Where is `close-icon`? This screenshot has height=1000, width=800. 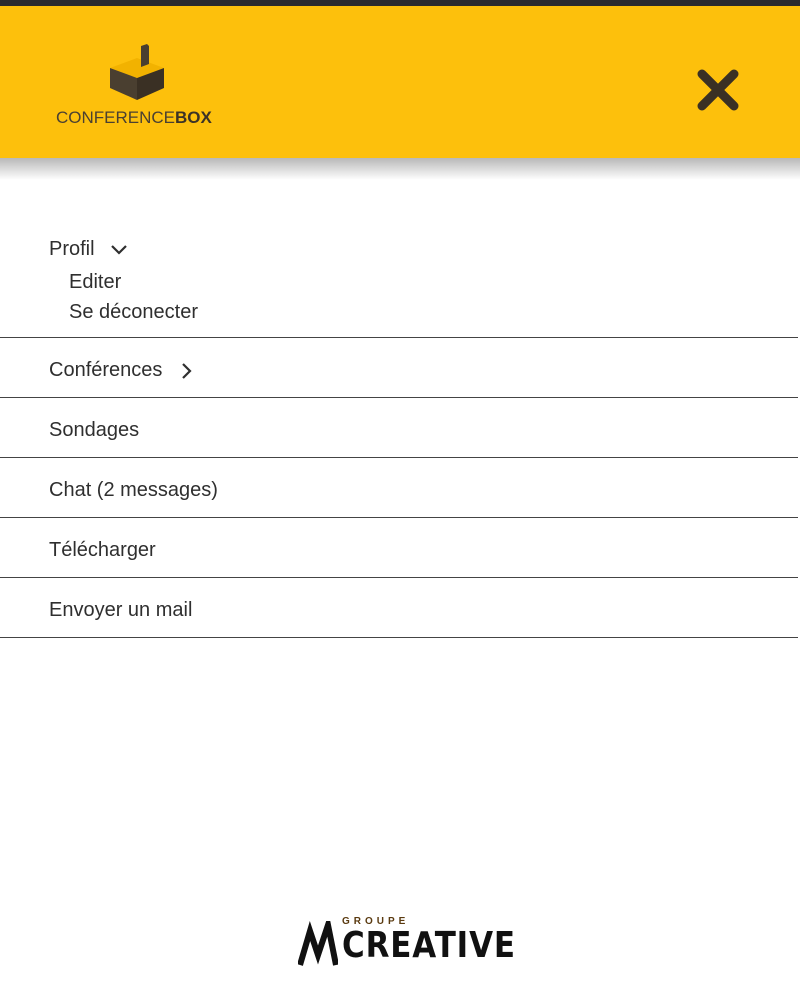 close-icon is located at coordinates (718, 90).